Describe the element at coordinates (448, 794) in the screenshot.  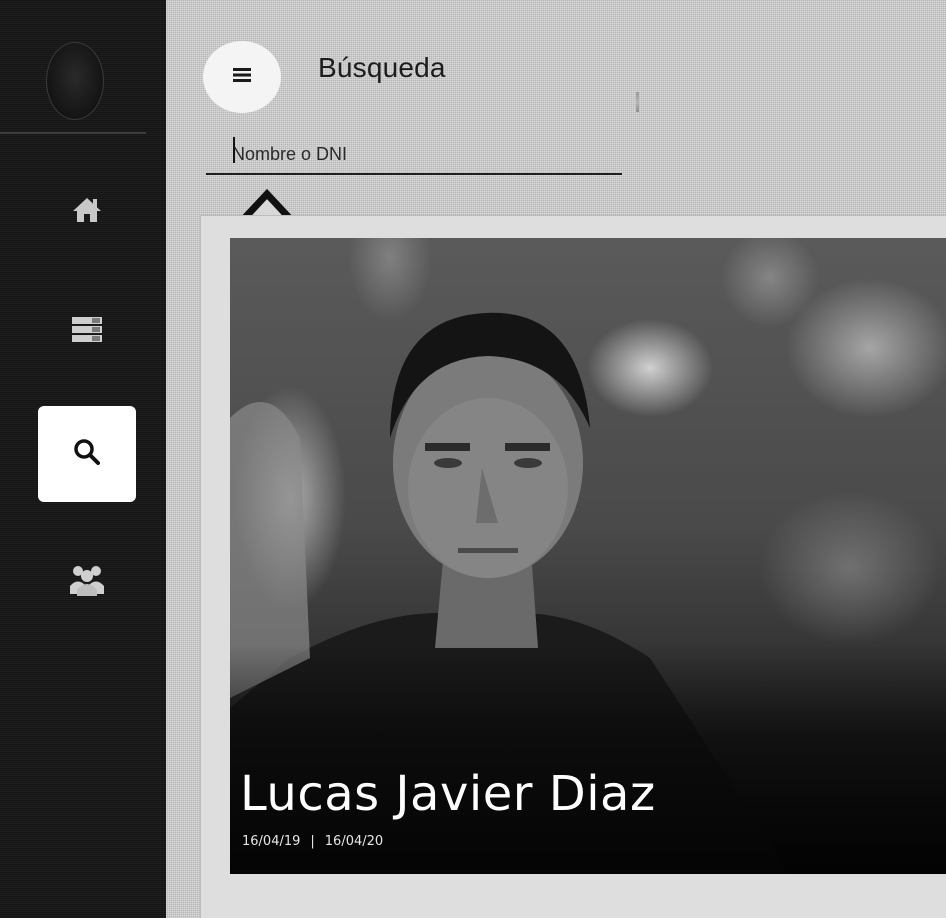
I see `person-name: Lucas Javier Diaz` at that location.